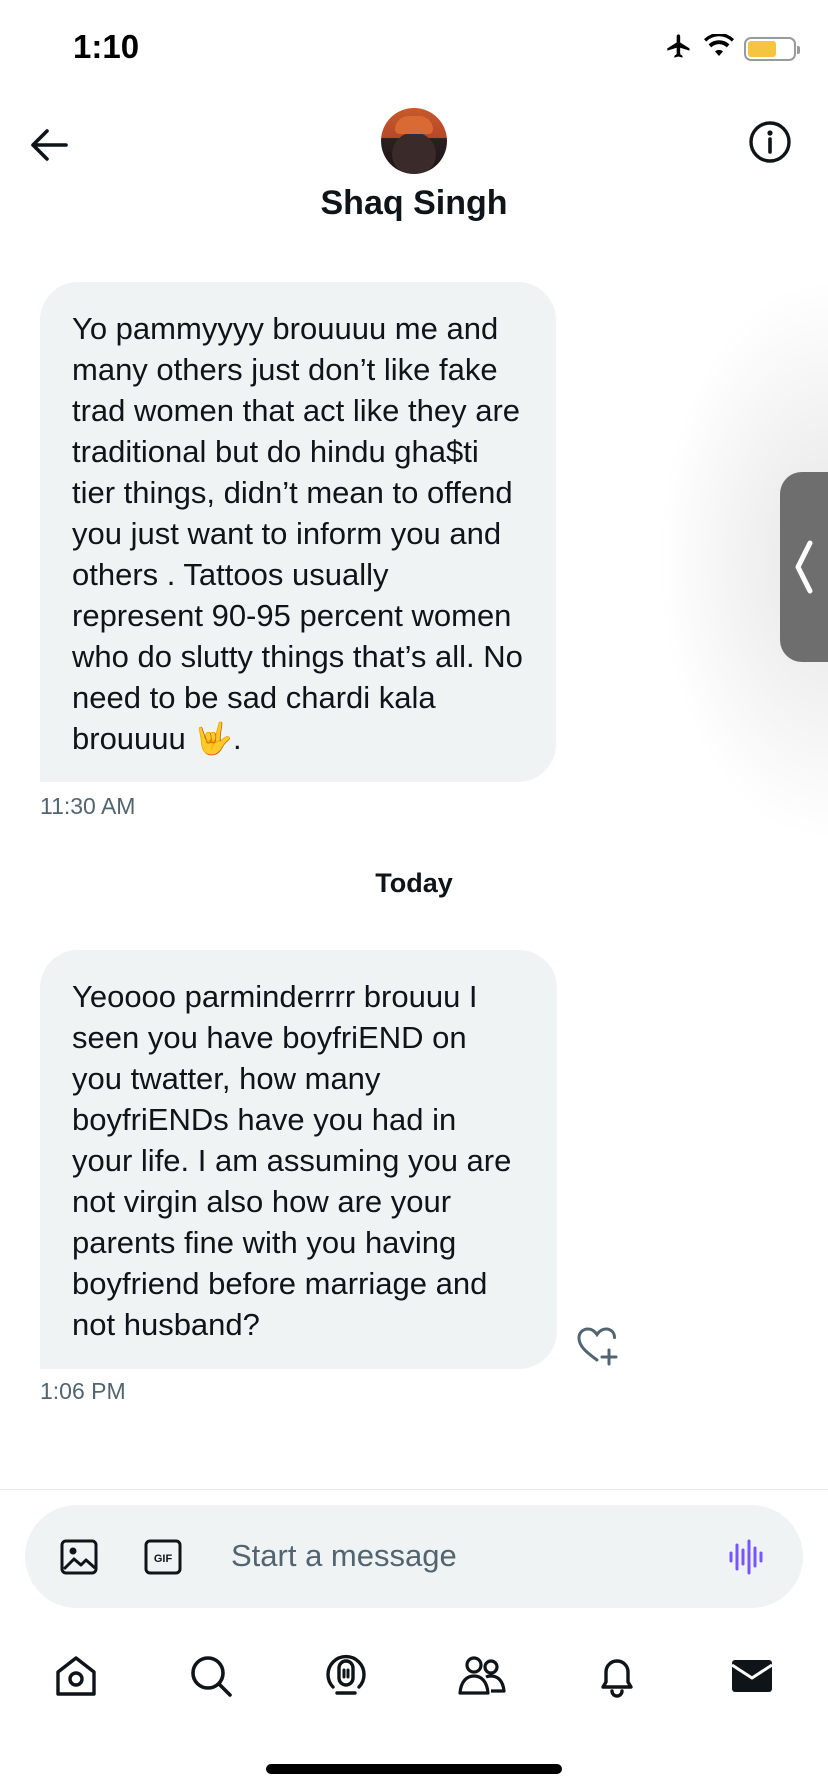 Image resolution: width=828 pixels, height=1792 pixels. I want to click on add-photo-button, so click(79, 1557).